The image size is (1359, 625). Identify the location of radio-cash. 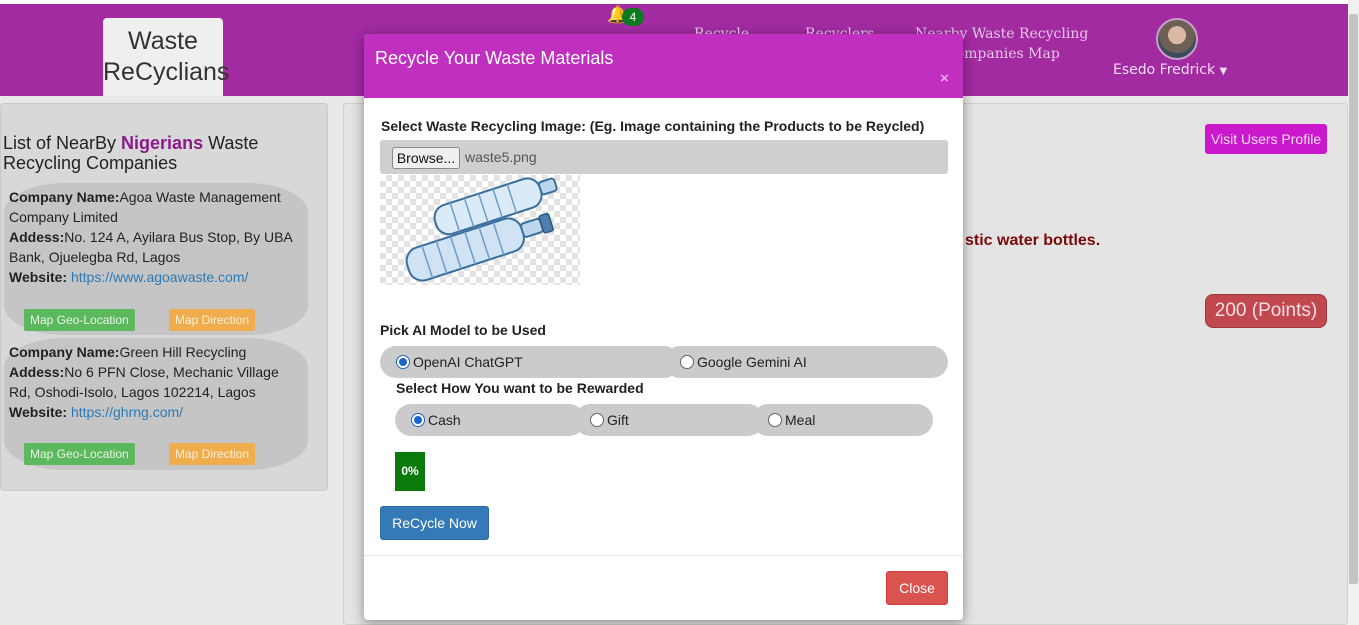
(418, 420).